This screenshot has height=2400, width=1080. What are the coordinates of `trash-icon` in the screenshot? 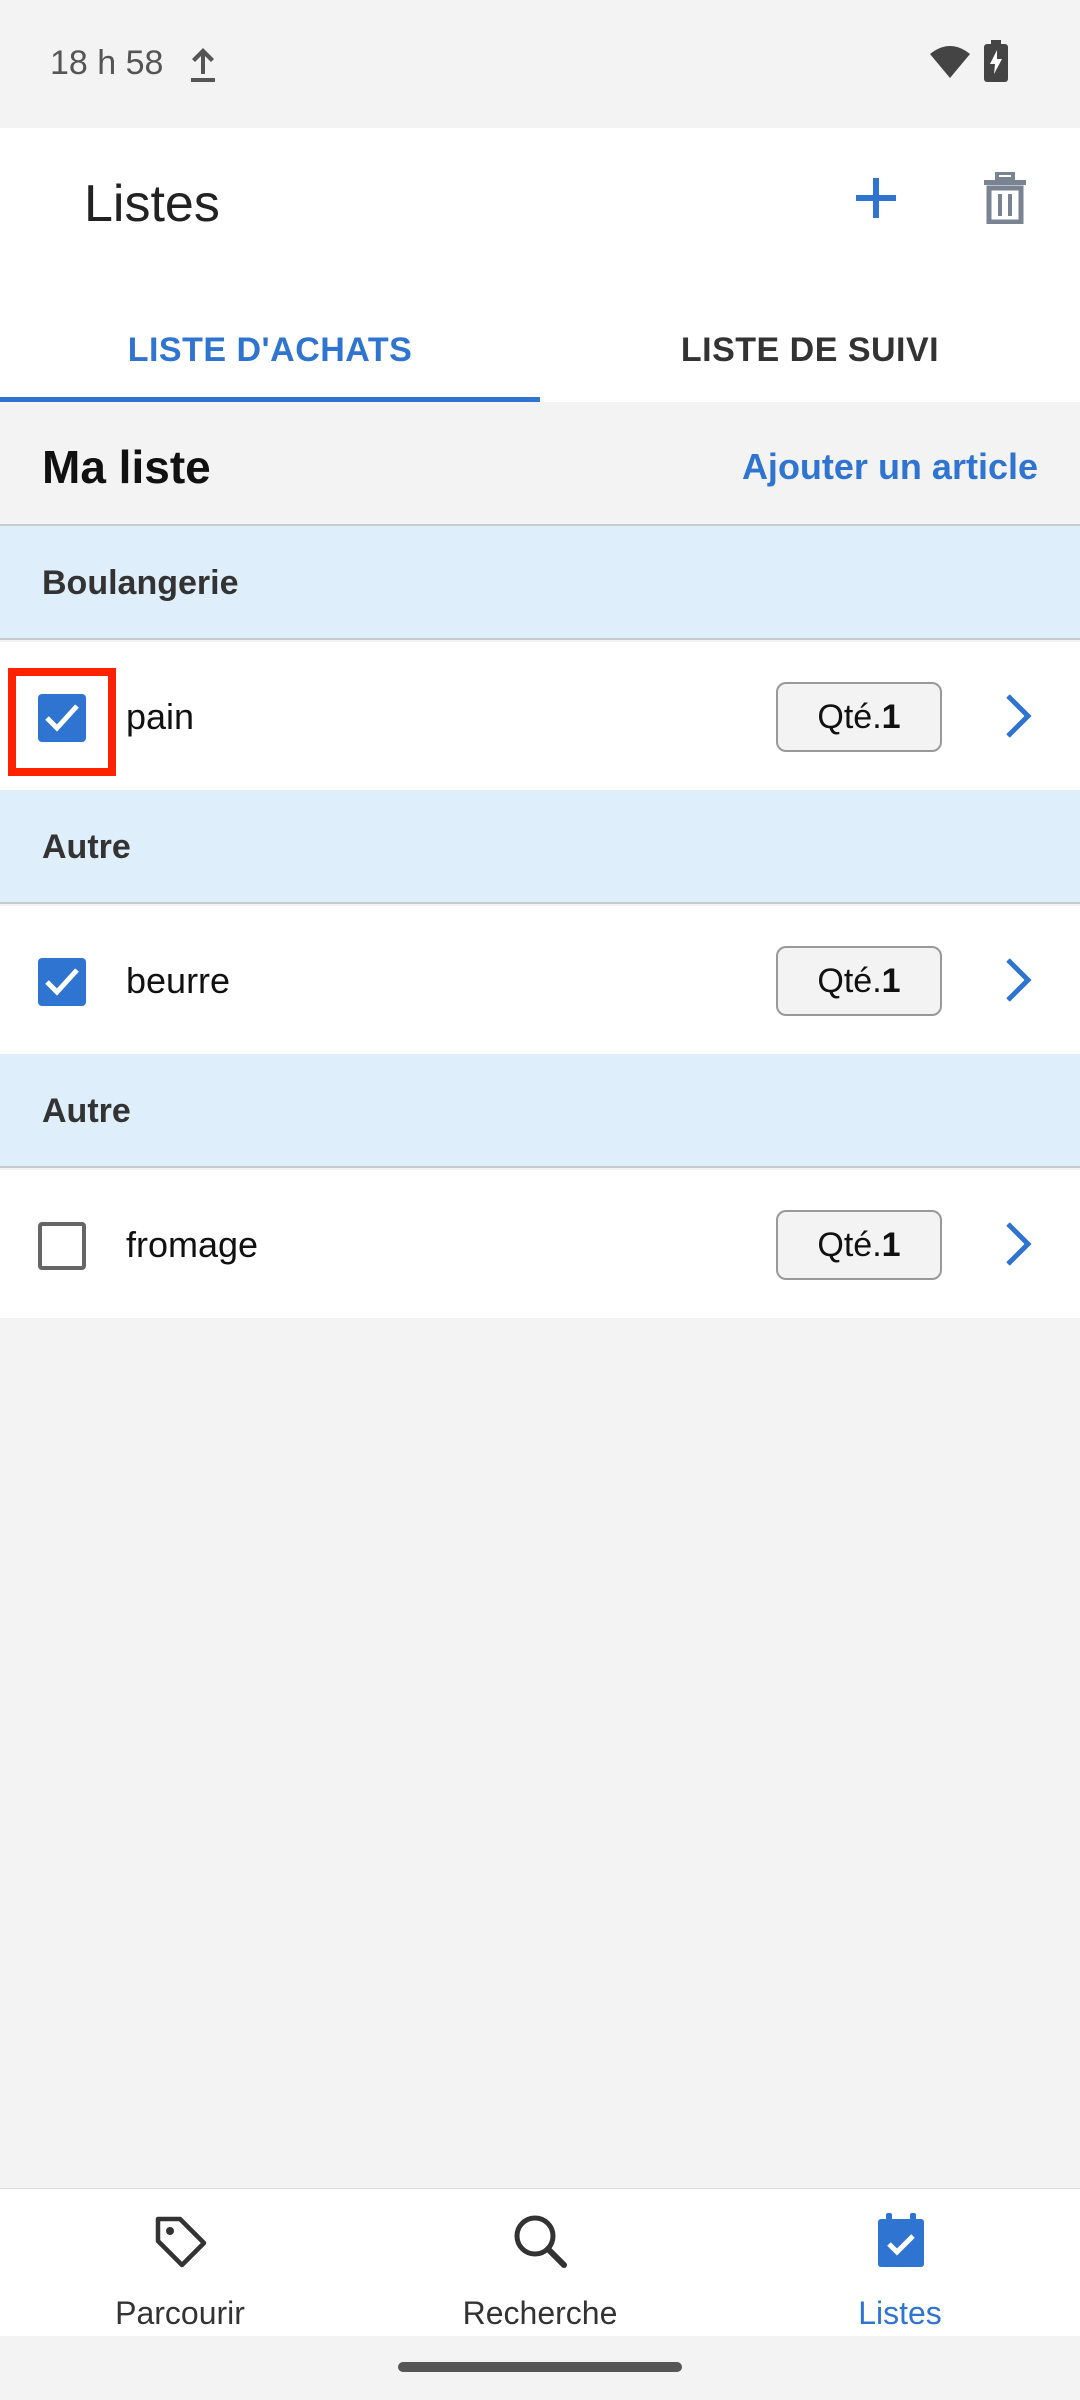 It's located at (1005, 198).